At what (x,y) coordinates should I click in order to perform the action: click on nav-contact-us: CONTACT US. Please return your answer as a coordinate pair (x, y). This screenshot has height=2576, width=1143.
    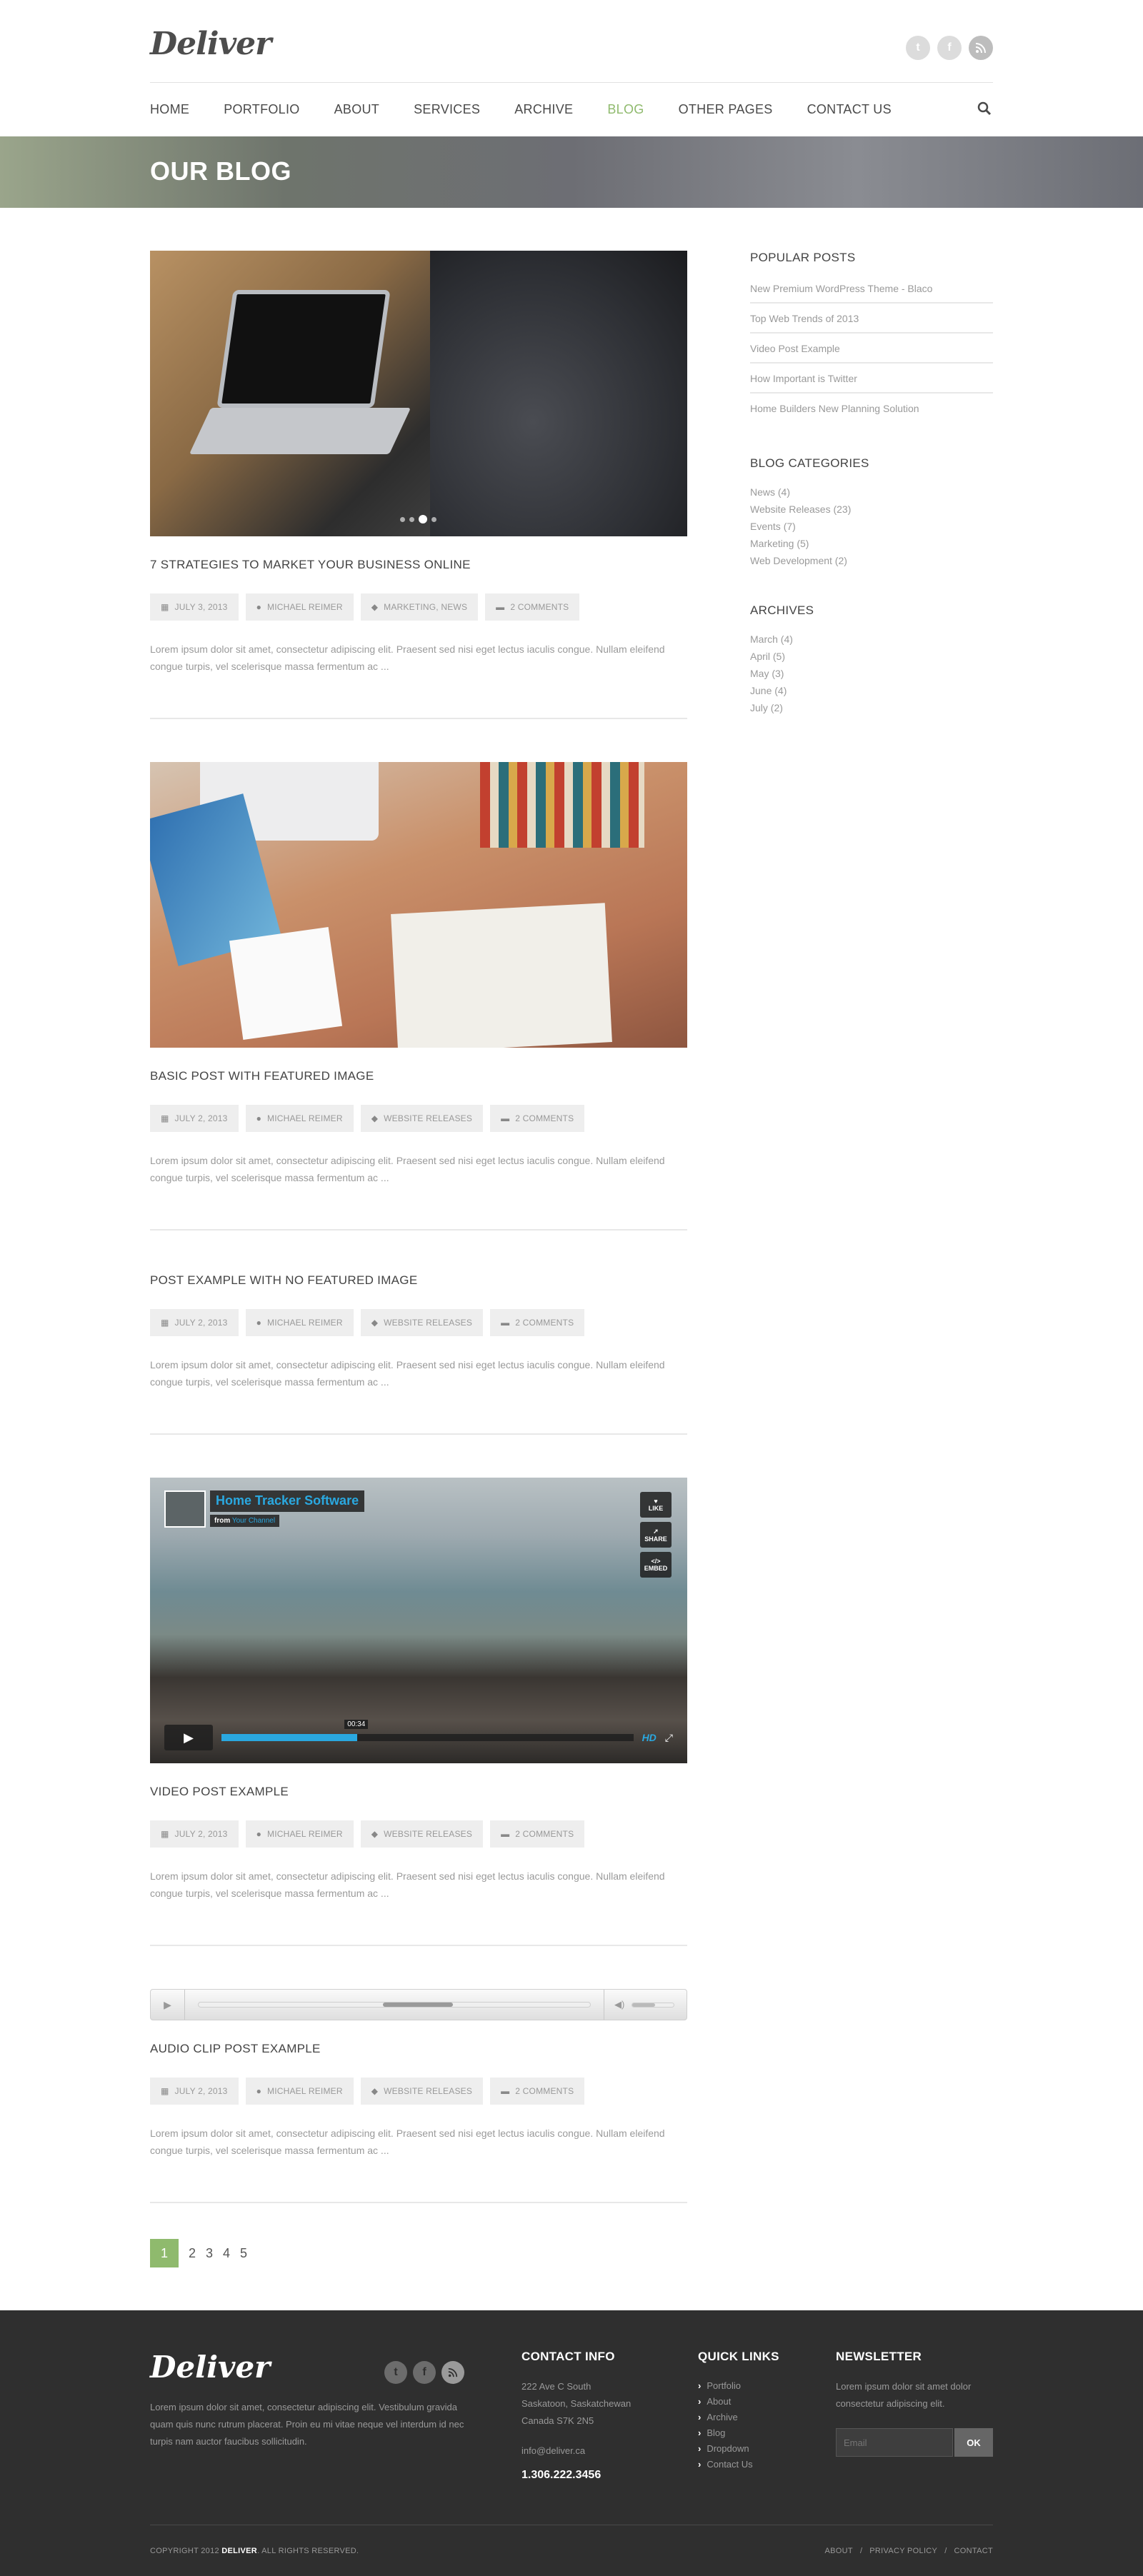
    Looking at the image, I should click on (849, 109).